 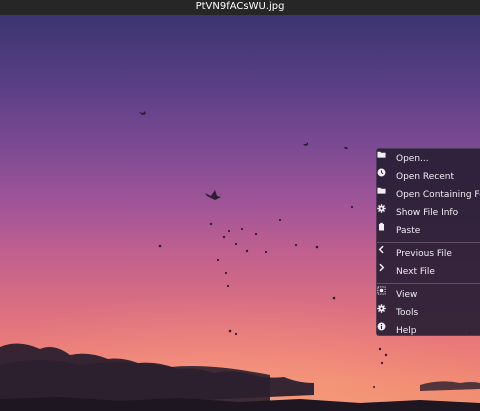 I want to click on menu-item-label: Show File Info, so click(x=427, y=213).